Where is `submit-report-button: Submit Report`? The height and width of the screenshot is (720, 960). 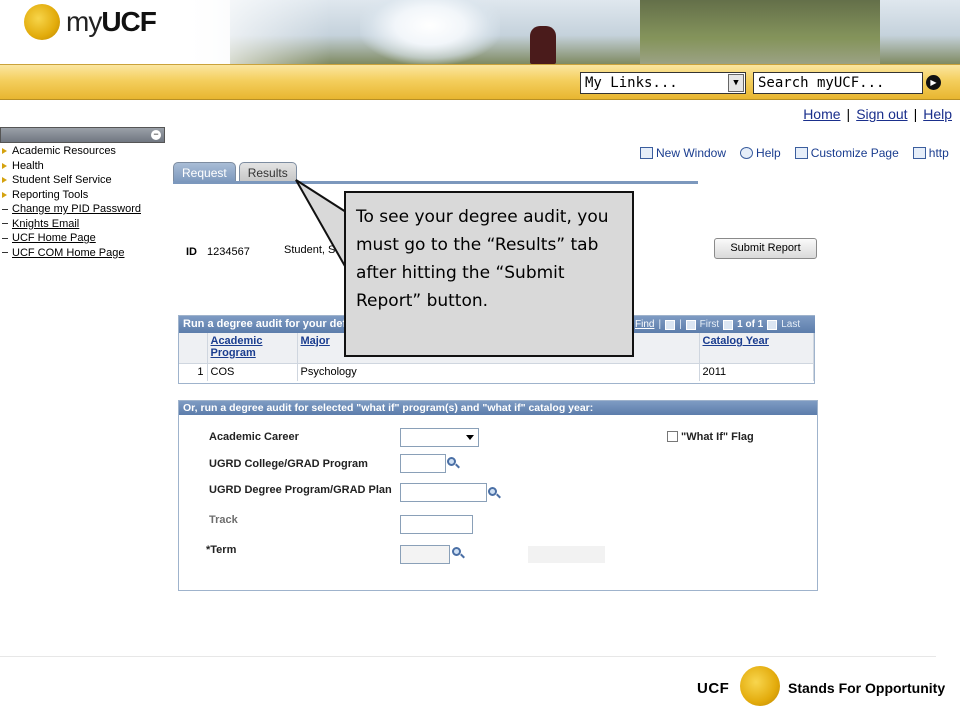 submit-report-button: Submit Report is located at coordinates (765, 248).